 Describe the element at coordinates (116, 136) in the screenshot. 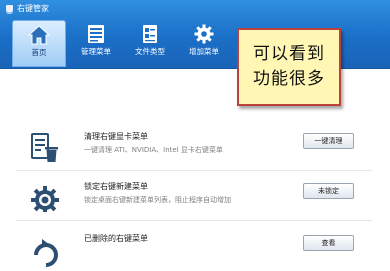

I see `feature-title: 清理右键显卡菜单` at that location.